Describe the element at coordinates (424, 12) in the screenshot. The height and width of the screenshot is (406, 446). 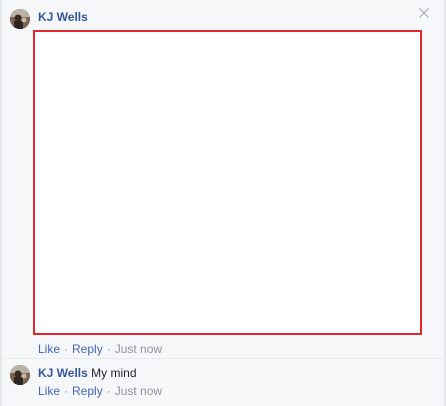
I see `close-icon` at that location.